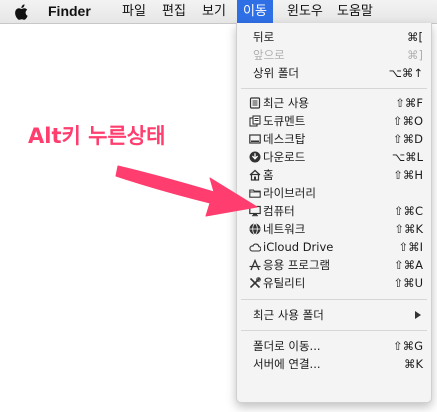 Image resolution: width=437 pixels, height=412 pixels. Describe the element at coordinates (255, 211) in the screenshot. I see `computer-icon` at that location.